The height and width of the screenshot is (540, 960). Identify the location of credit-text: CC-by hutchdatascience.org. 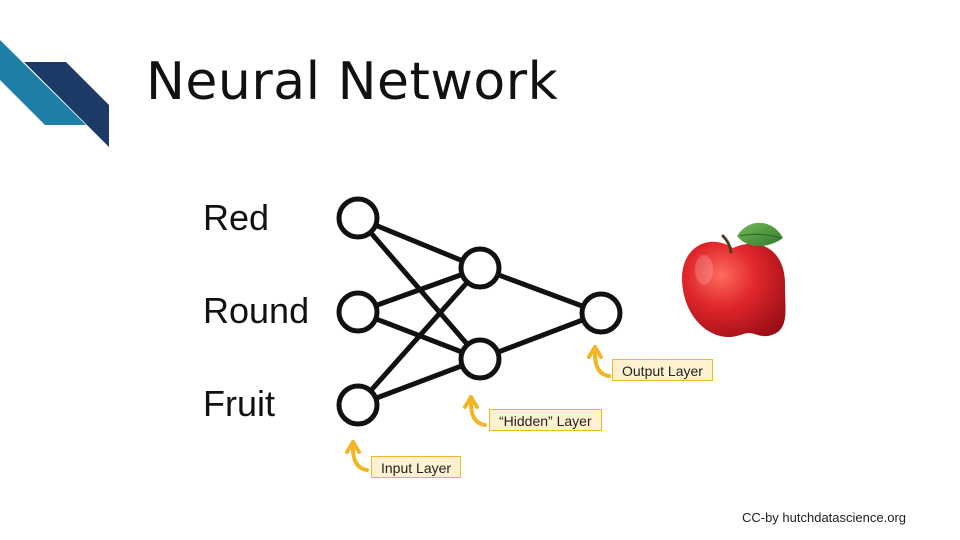
(823, 517).